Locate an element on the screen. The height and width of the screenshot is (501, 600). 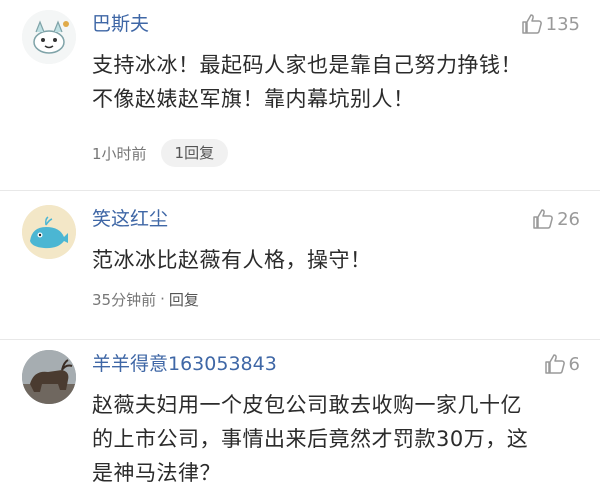
comment-meta: 1小时前 1回复 is located at coordinates (160, 153).